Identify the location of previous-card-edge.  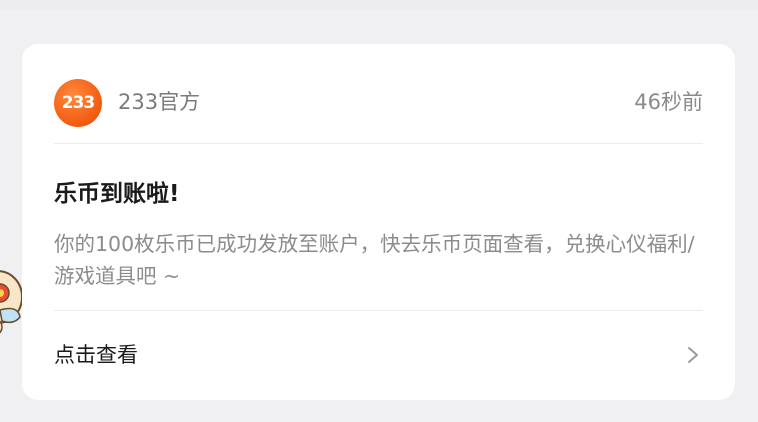
(379, 5).